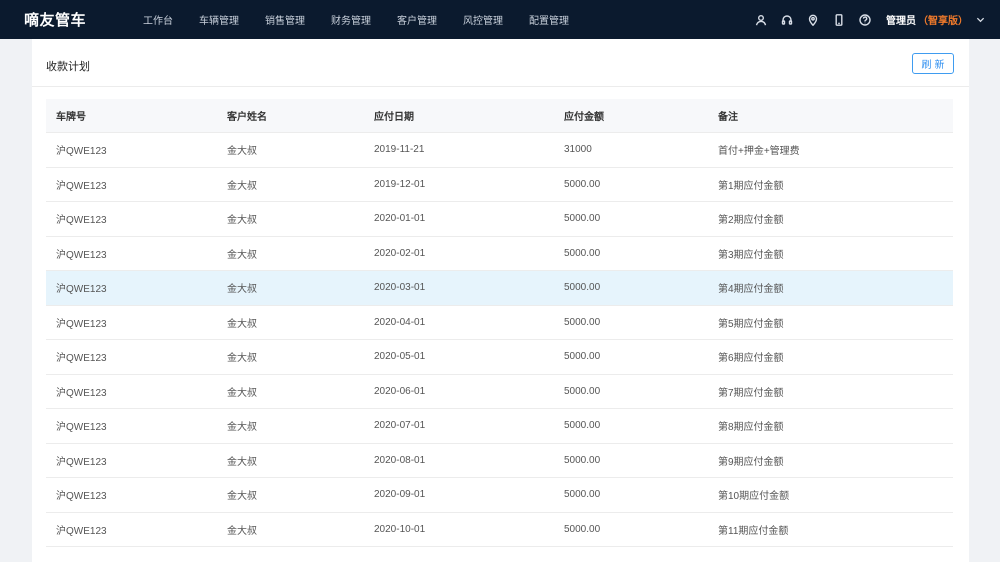 This screenshot has width=1000, height=562. Describe the element at coordinates (285, 19) in the screenshot. I see `nav-item-sales: 销售管理` at that location.